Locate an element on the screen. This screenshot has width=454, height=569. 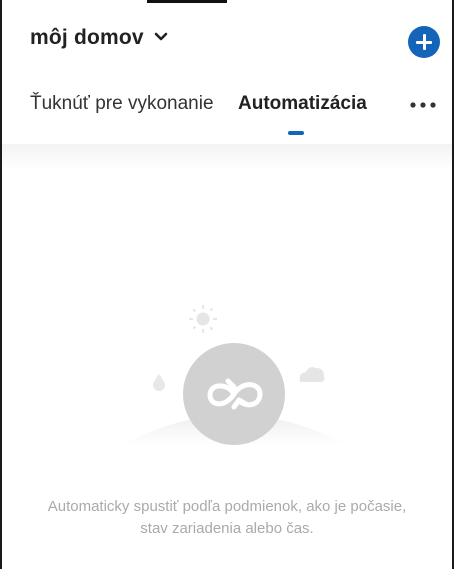
cloud-icon is located at coordinates (312, 374).